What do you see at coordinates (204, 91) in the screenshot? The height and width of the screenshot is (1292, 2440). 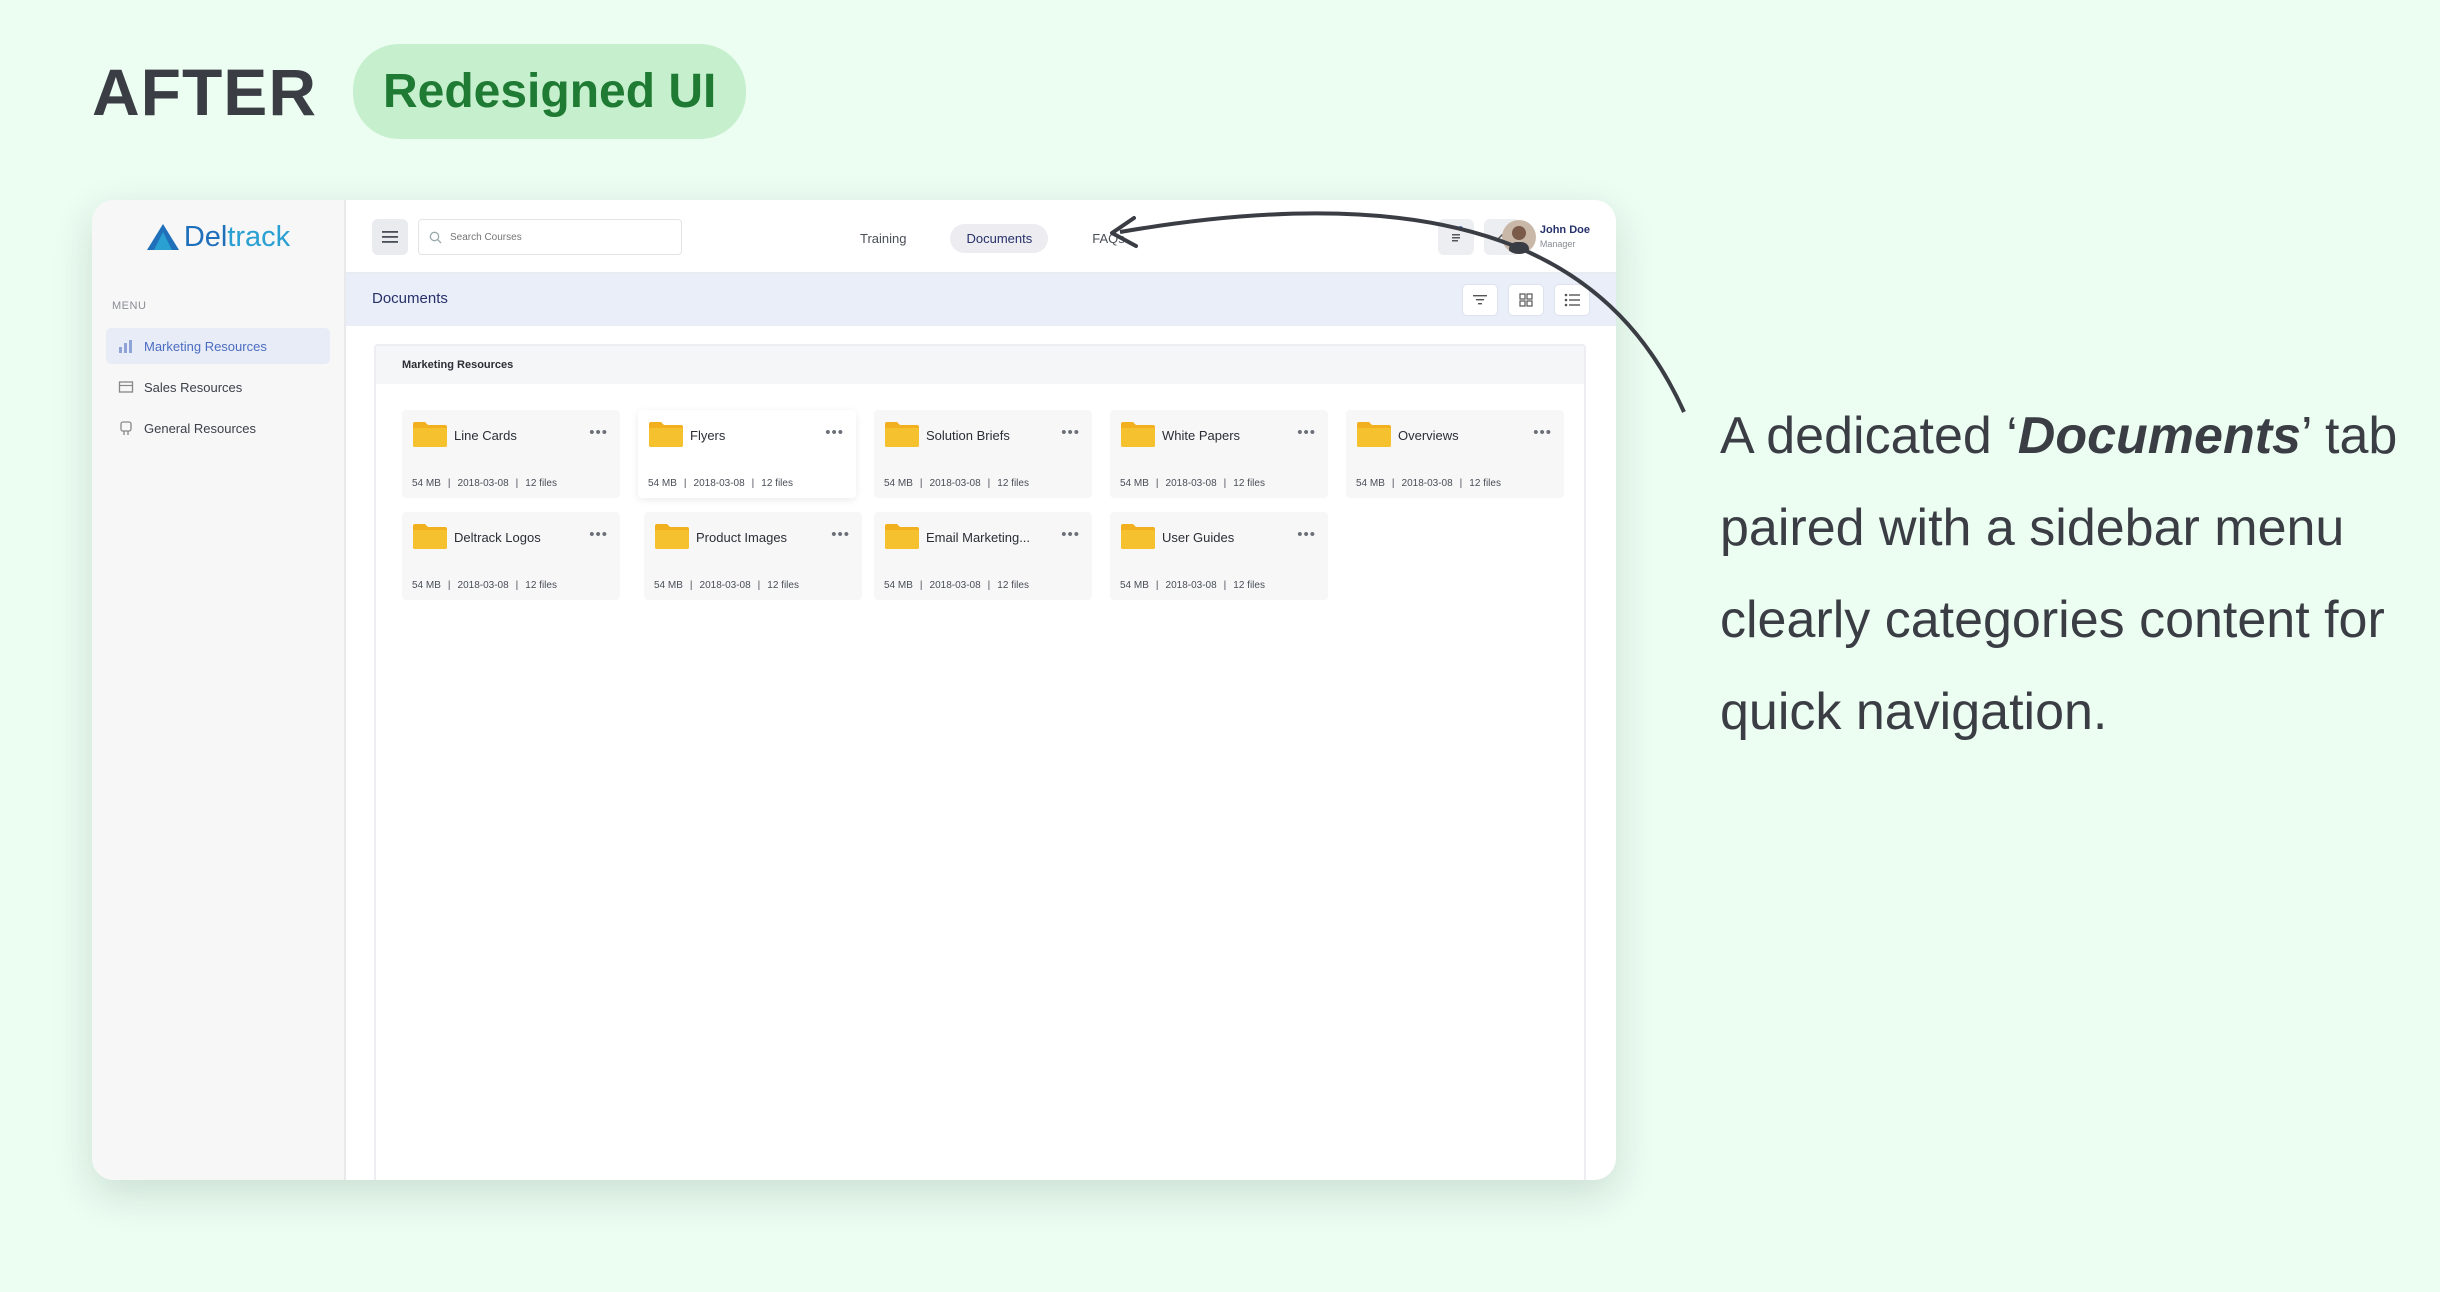 I see `after-label: AFTER` at bounding box center [204, 91].